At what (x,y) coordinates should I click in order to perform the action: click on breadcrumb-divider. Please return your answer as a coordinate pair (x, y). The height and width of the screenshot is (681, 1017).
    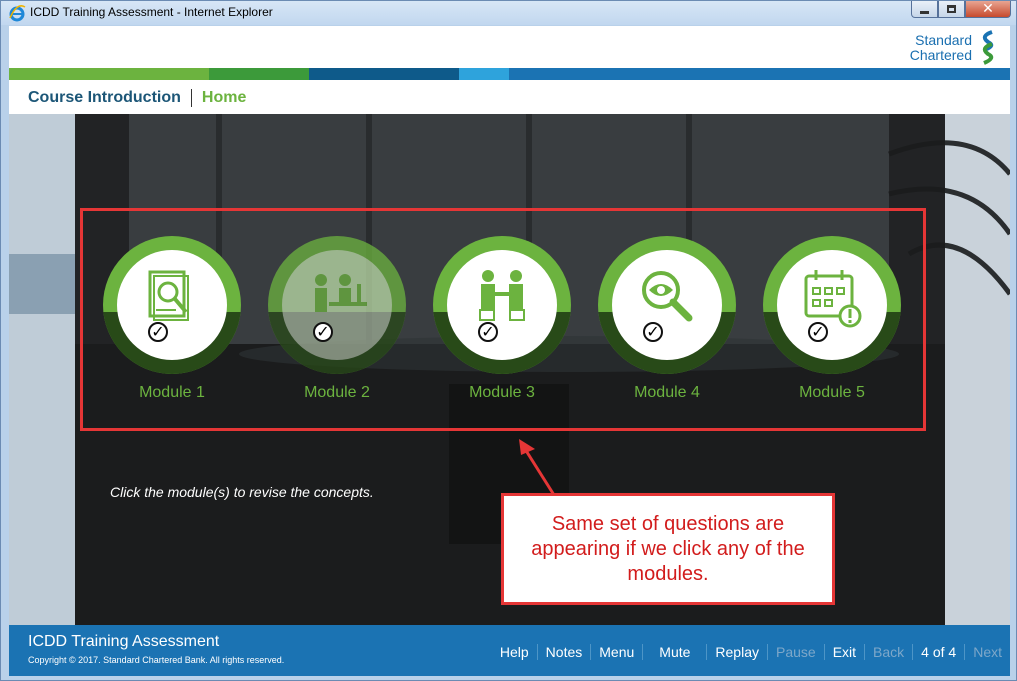
    Looking at the image, I should click on (191, 98).